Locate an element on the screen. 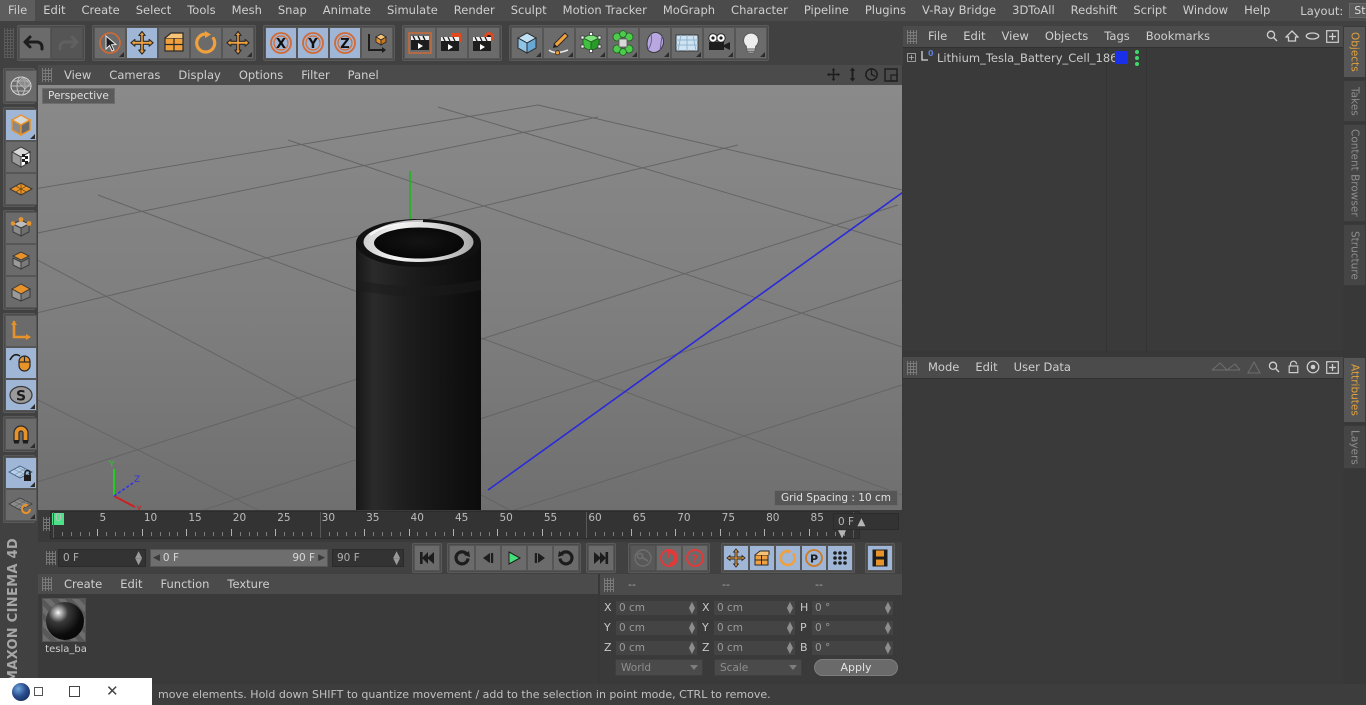 The height and width of the screenshot is (705, 1366). play-button is located at coordinates (514, 558).